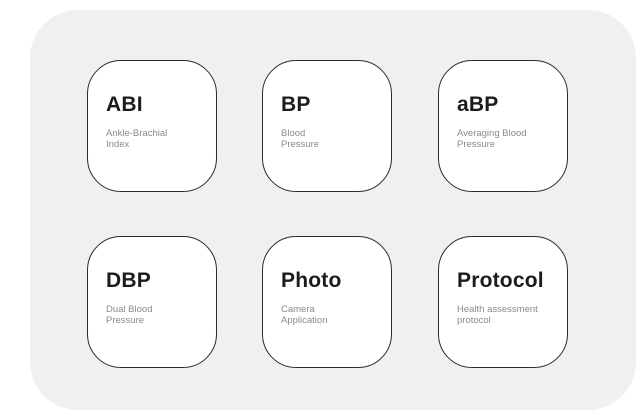  I want to click on tile-subtitle: Ankle-Brachial Index, so click(137, 139).